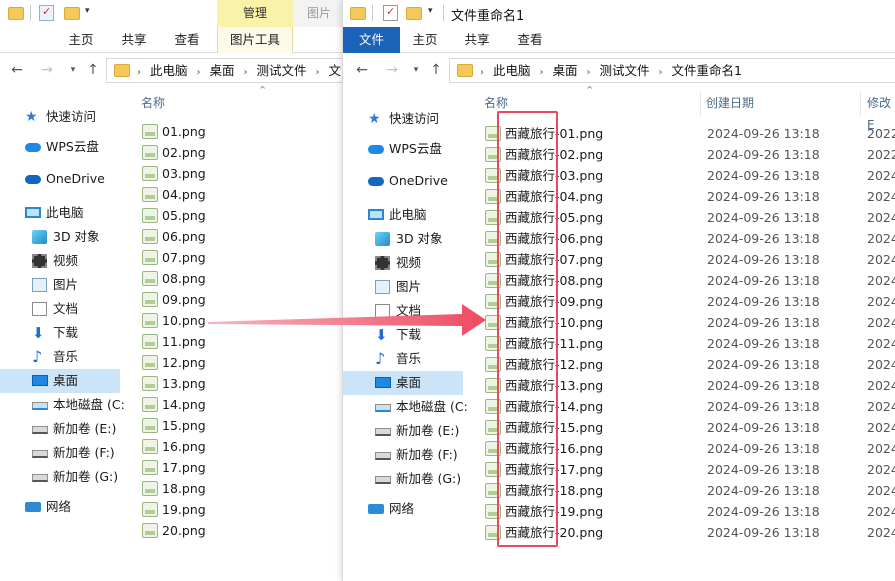 This screenshot has height=581, width=895. Describe the element at coordinates (319, 13) in the screenshot. I see `ribbon-context-picture: 图片` at that location.